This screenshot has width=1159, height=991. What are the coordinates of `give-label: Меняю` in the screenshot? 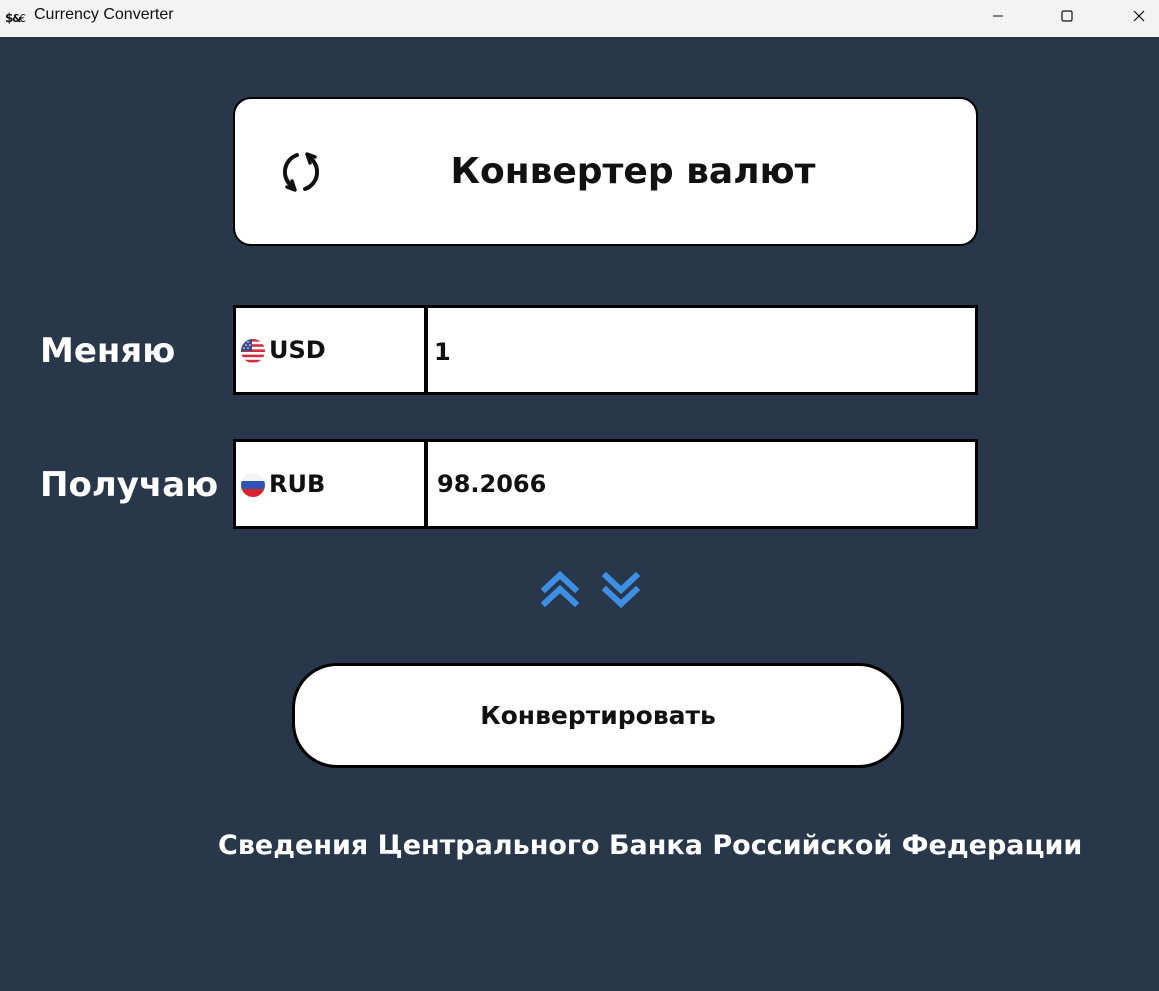 It's located at (108, 351).